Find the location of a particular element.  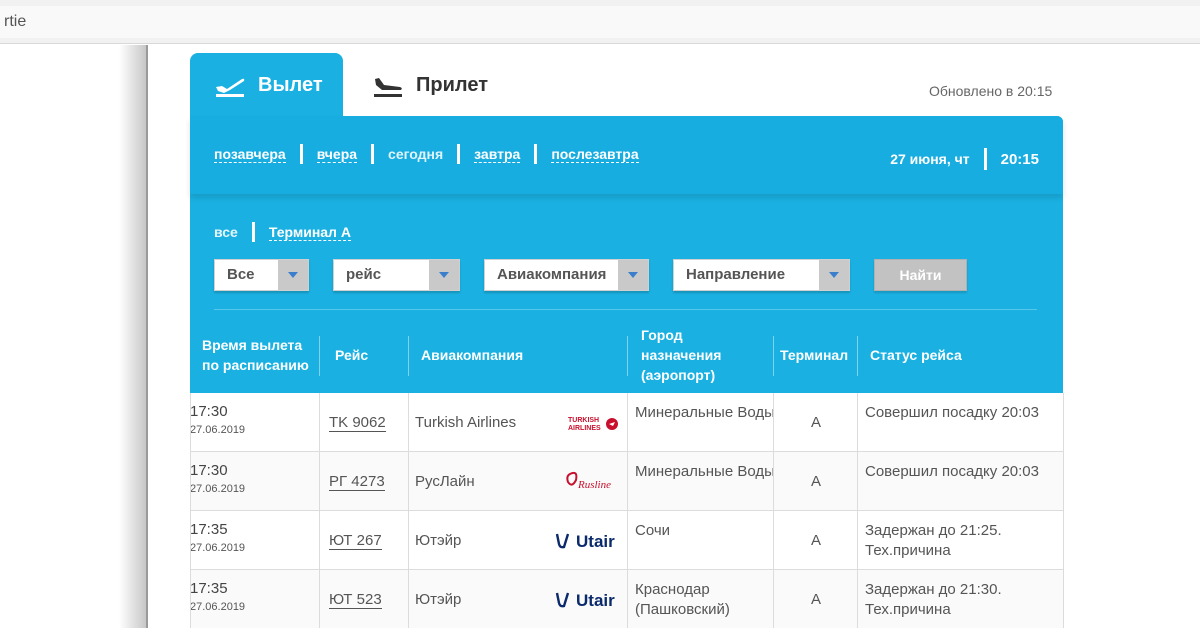

flight-number: ЮТ 523 is located at coordinates (369, 599).